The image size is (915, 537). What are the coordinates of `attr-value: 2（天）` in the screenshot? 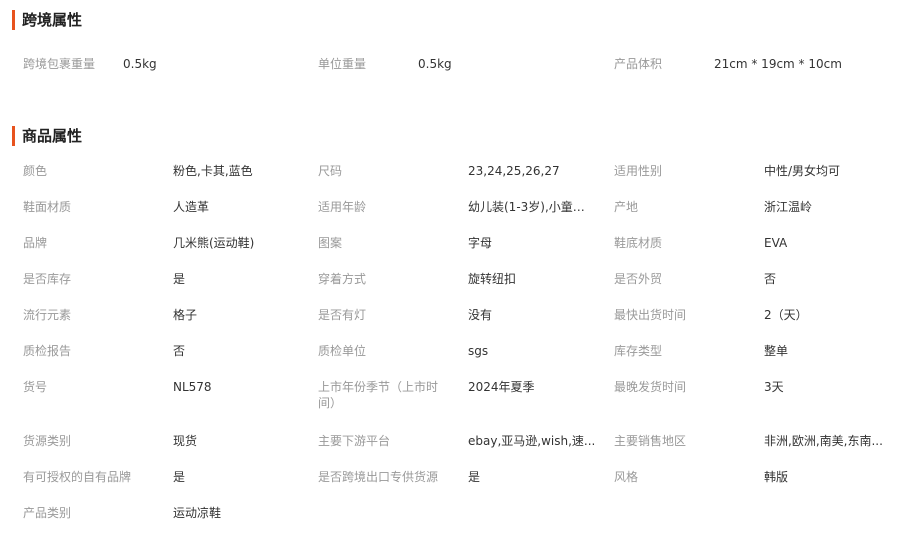 It's located at (786, 315).